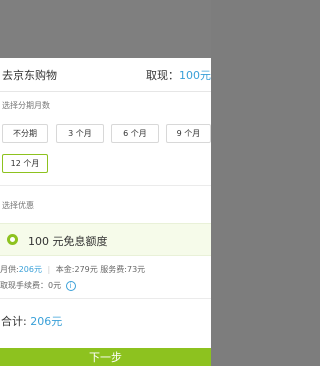  I want to click on installment-option-9: 9 个月, so click(188, 133).